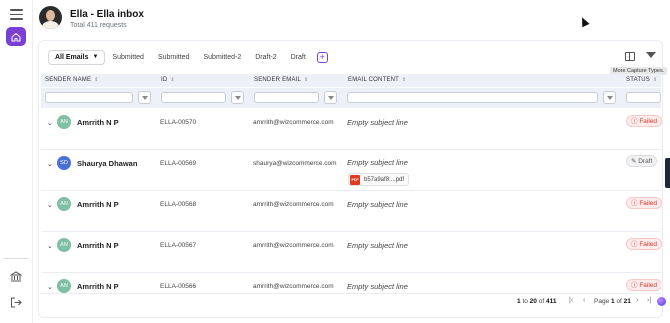 The height and width of the screenshot is (323, 670). I want to click on sender-email: shaurya@wizcommerce.com, so click(295, 163).